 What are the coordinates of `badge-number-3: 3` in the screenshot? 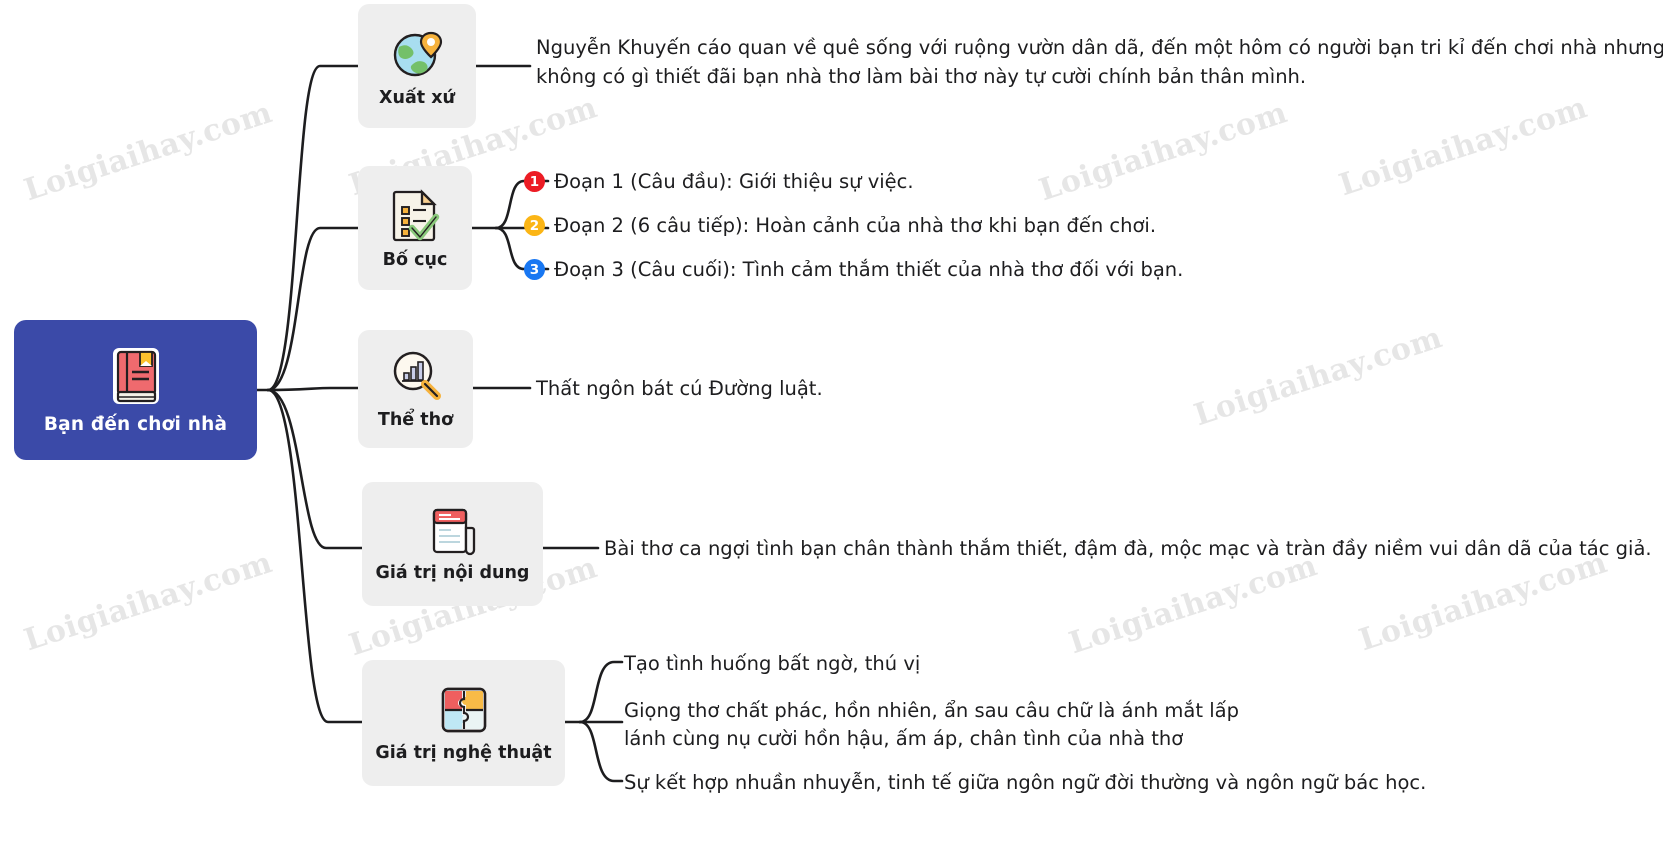 It's located at (534, 269).